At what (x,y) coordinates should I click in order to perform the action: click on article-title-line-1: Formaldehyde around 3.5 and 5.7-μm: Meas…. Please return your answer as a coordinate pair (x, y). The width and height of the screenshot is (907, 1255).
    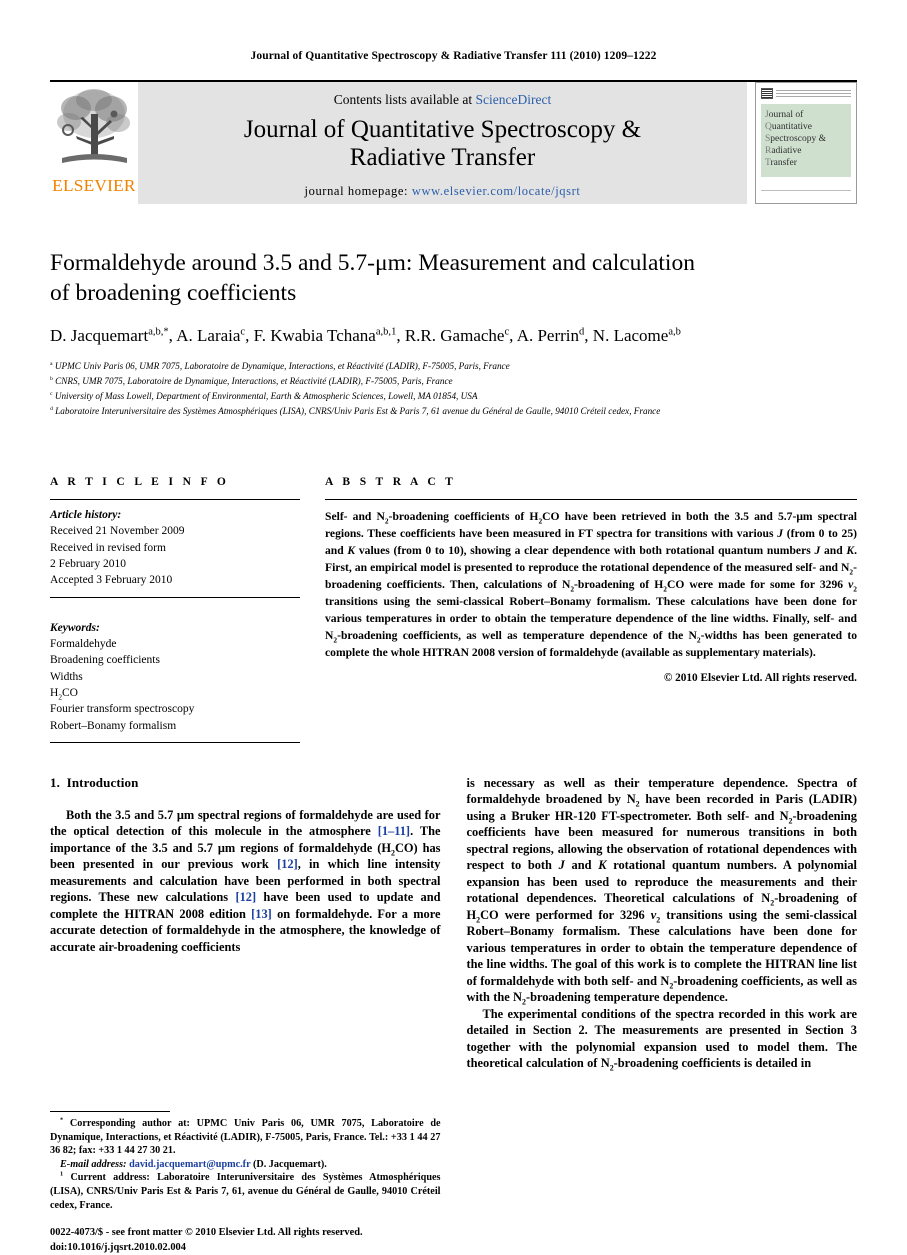
    Looking at the image, I should click on (372, 263).